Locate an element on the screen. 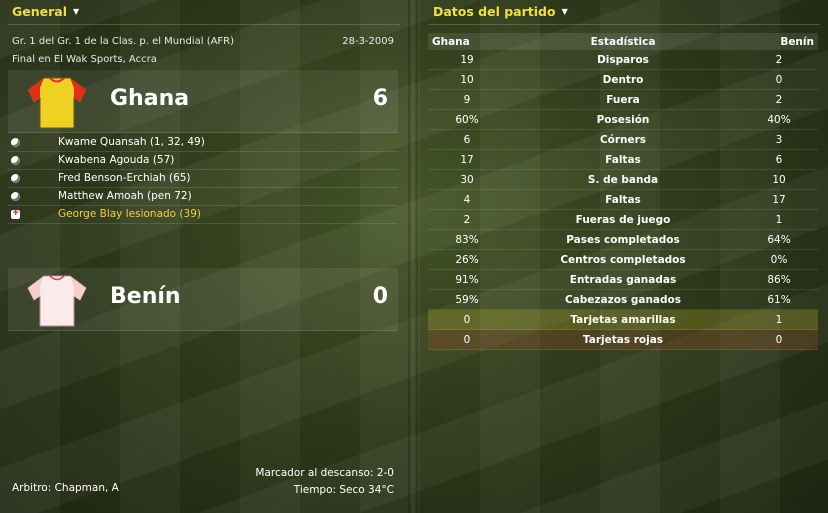  venue-label: Final en El Wak Sports, Accra is located at coordinates (84, 59).